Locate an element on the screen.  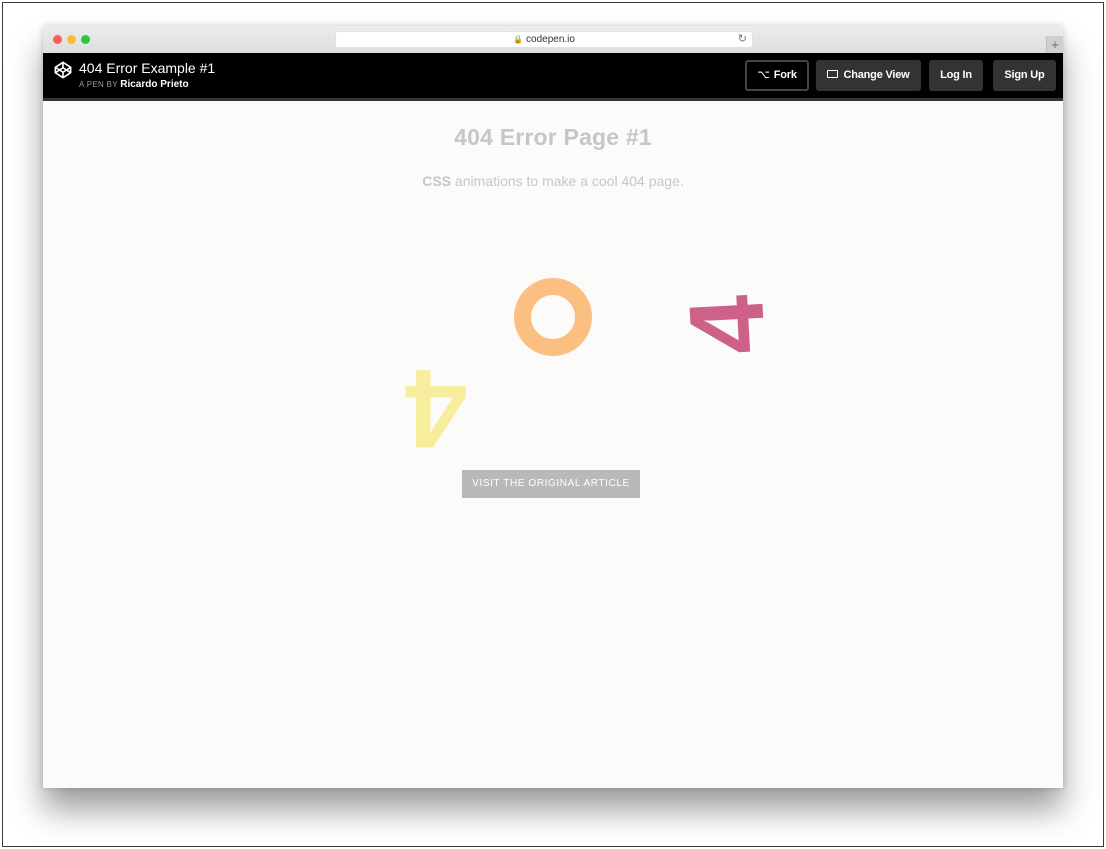
reload-icon: ↻ is located at coordinates (742, 39).